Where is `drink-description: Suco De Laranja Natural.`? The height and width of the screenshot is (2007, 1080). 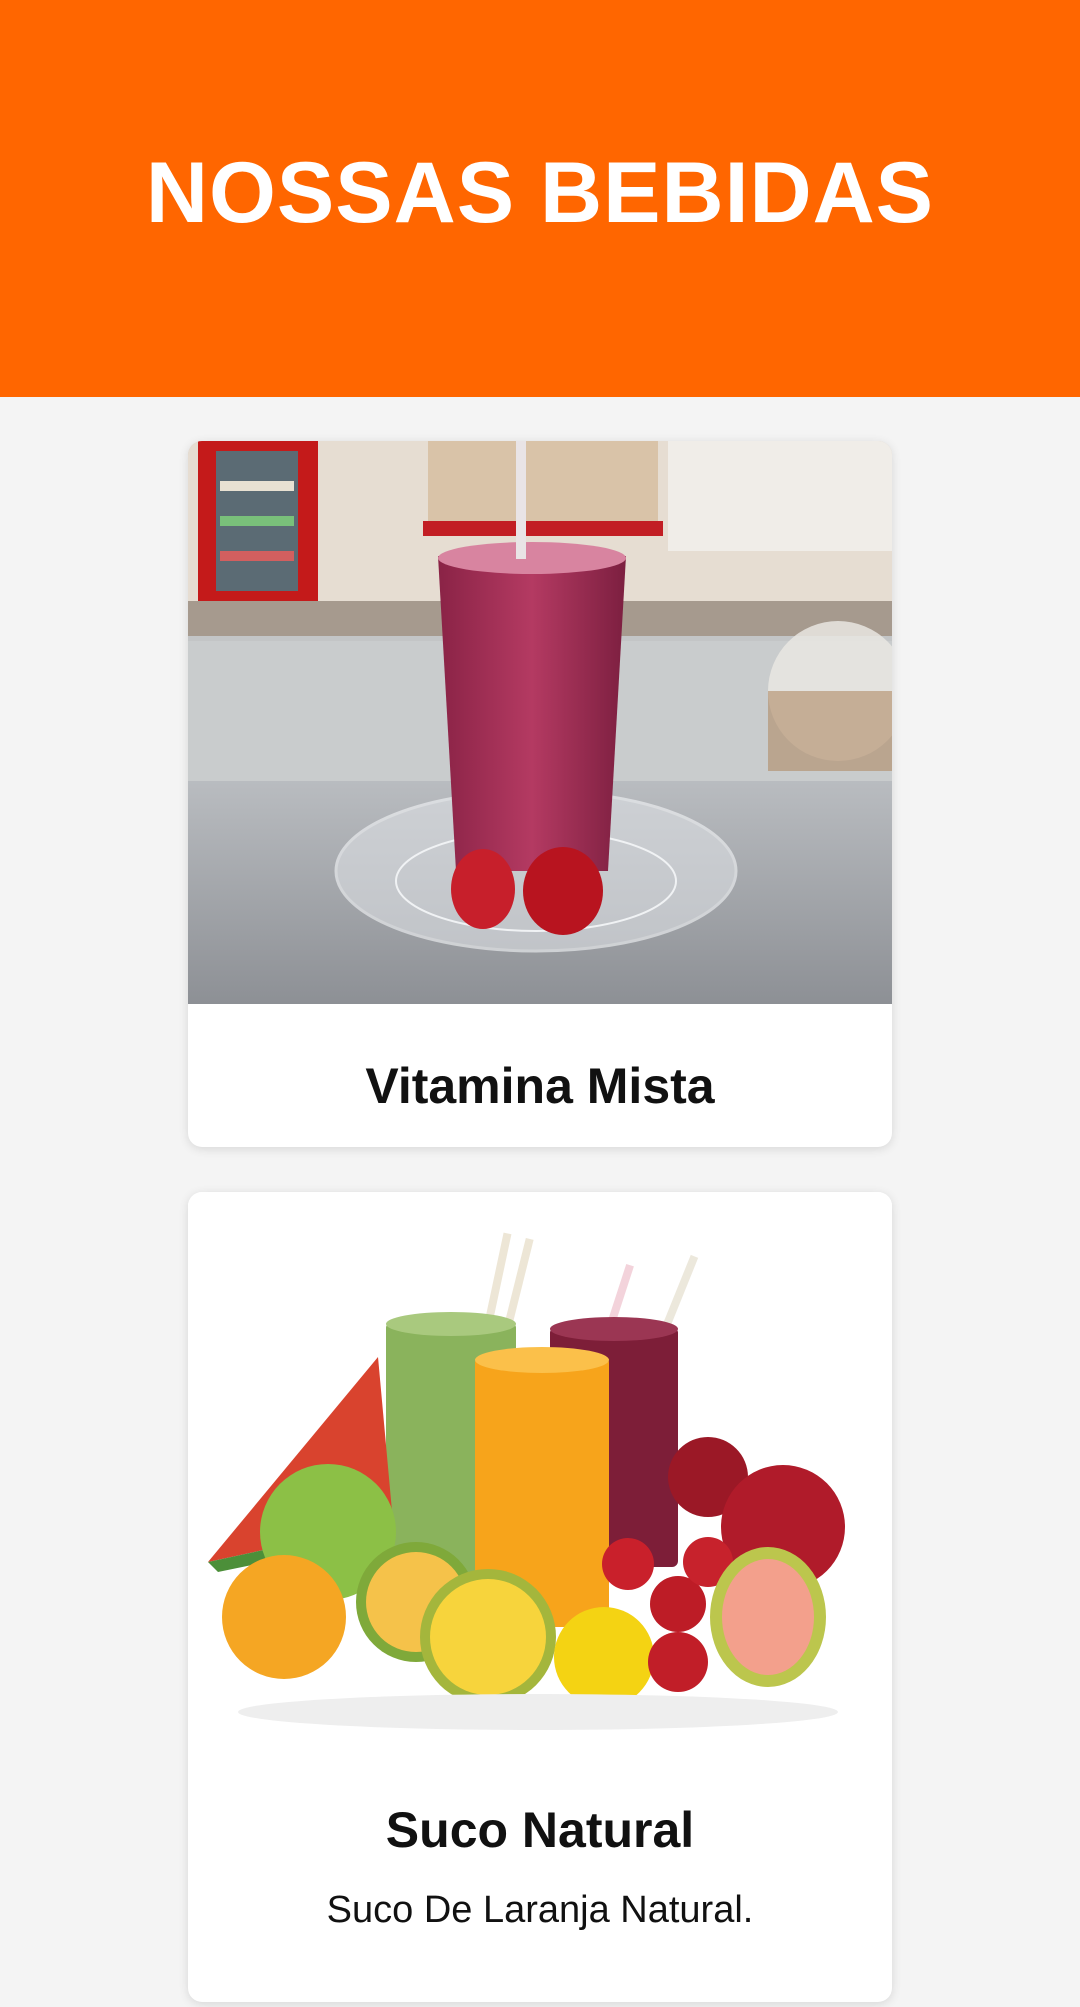 drink-description: Suco De Laranja Natural. is located at coordinates (540, 1910).